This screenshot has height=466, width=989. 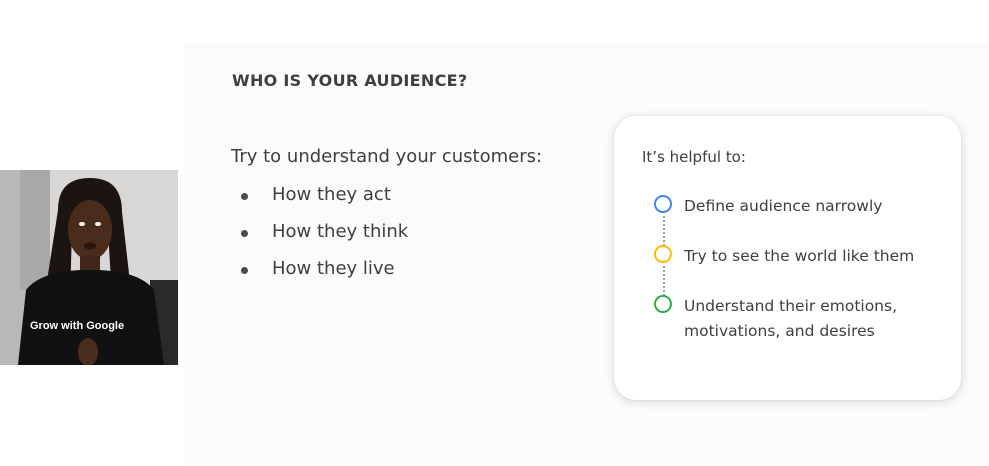 What do you see at coordinates (350, 80) in the screenshot?
I see `slide-title: WHO IS YOUR AUDIENCE?` at bounding box center [350, 80].